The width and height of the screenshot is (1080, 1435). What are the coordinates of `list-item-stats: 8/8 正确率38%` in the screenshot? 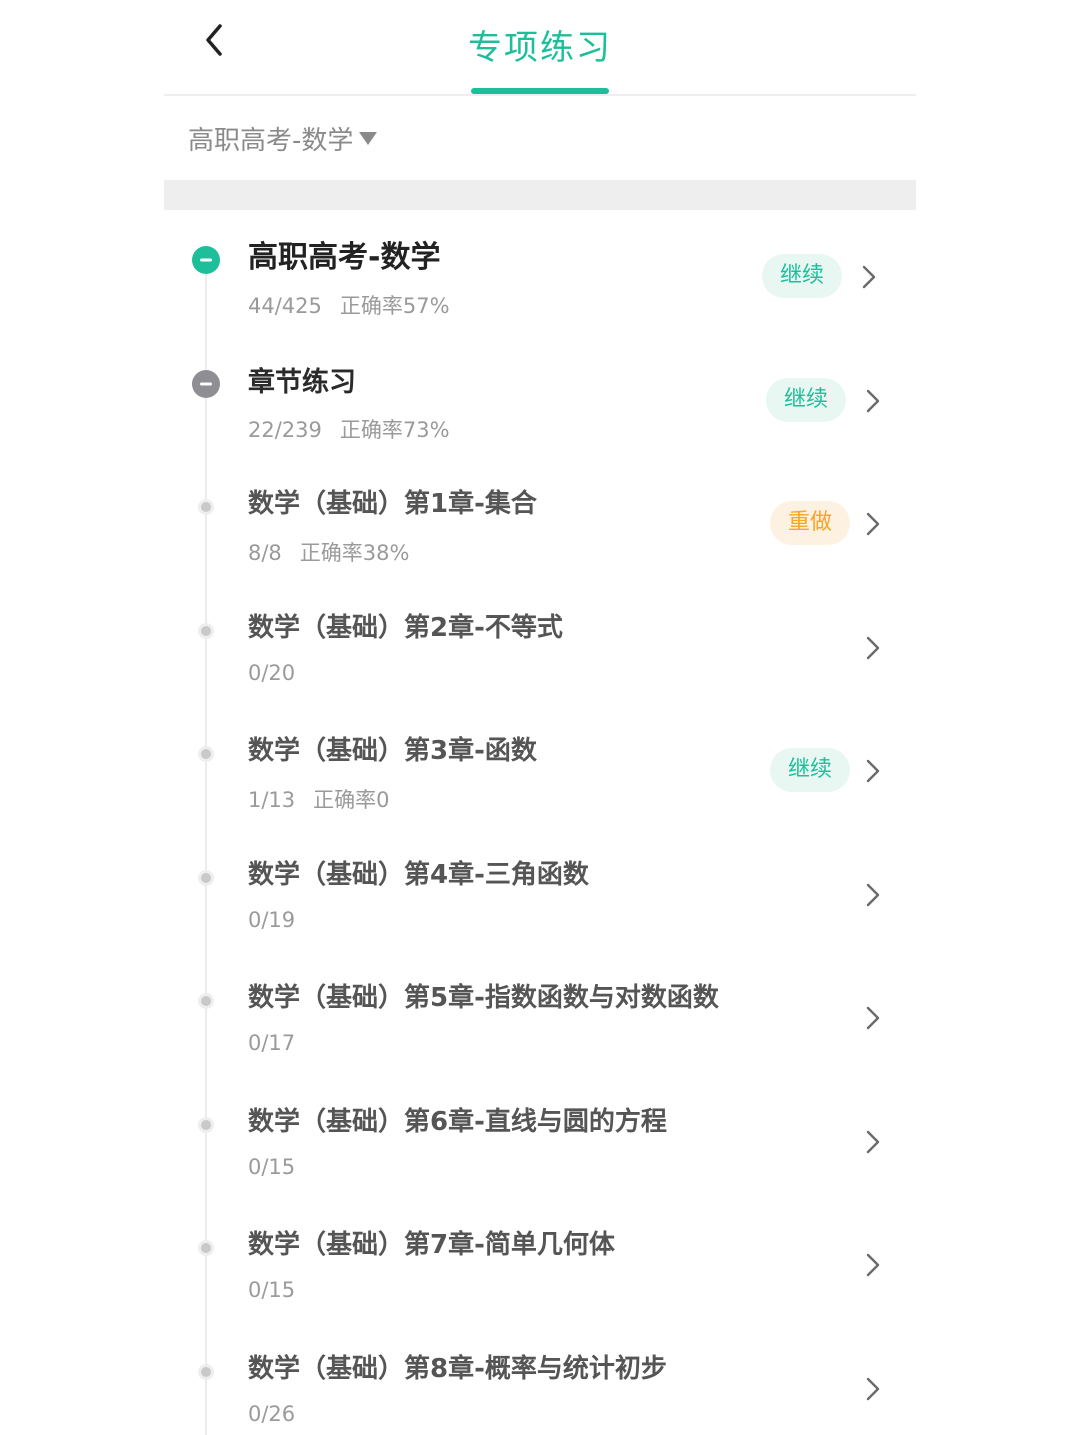 It's located at (328, 552).